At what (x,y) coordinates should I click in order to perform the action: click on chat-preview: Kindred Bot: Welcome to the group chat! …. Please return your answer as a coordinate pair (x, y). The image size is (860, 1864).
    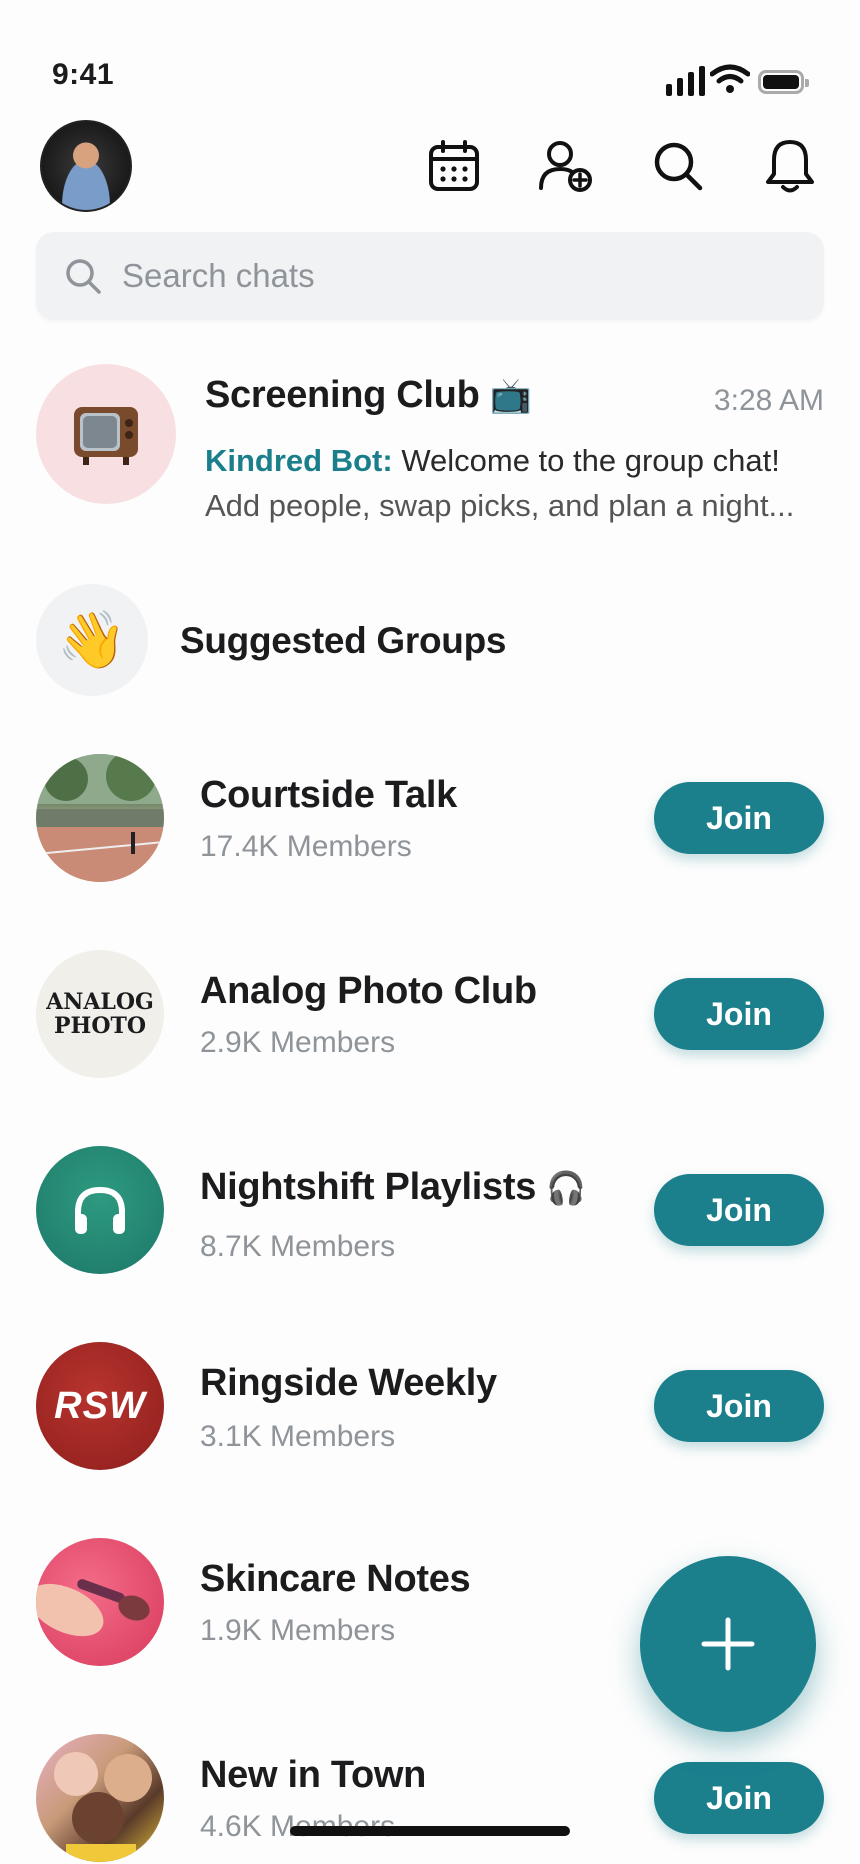
    Looking at the image, I should click on (515, 483).